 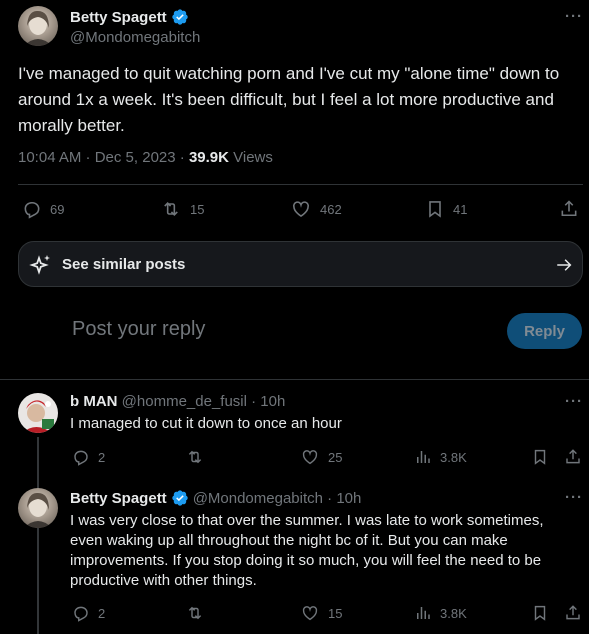 I want to click on see-similar-posts-label: See similar posts, so click(x=124, y=264).